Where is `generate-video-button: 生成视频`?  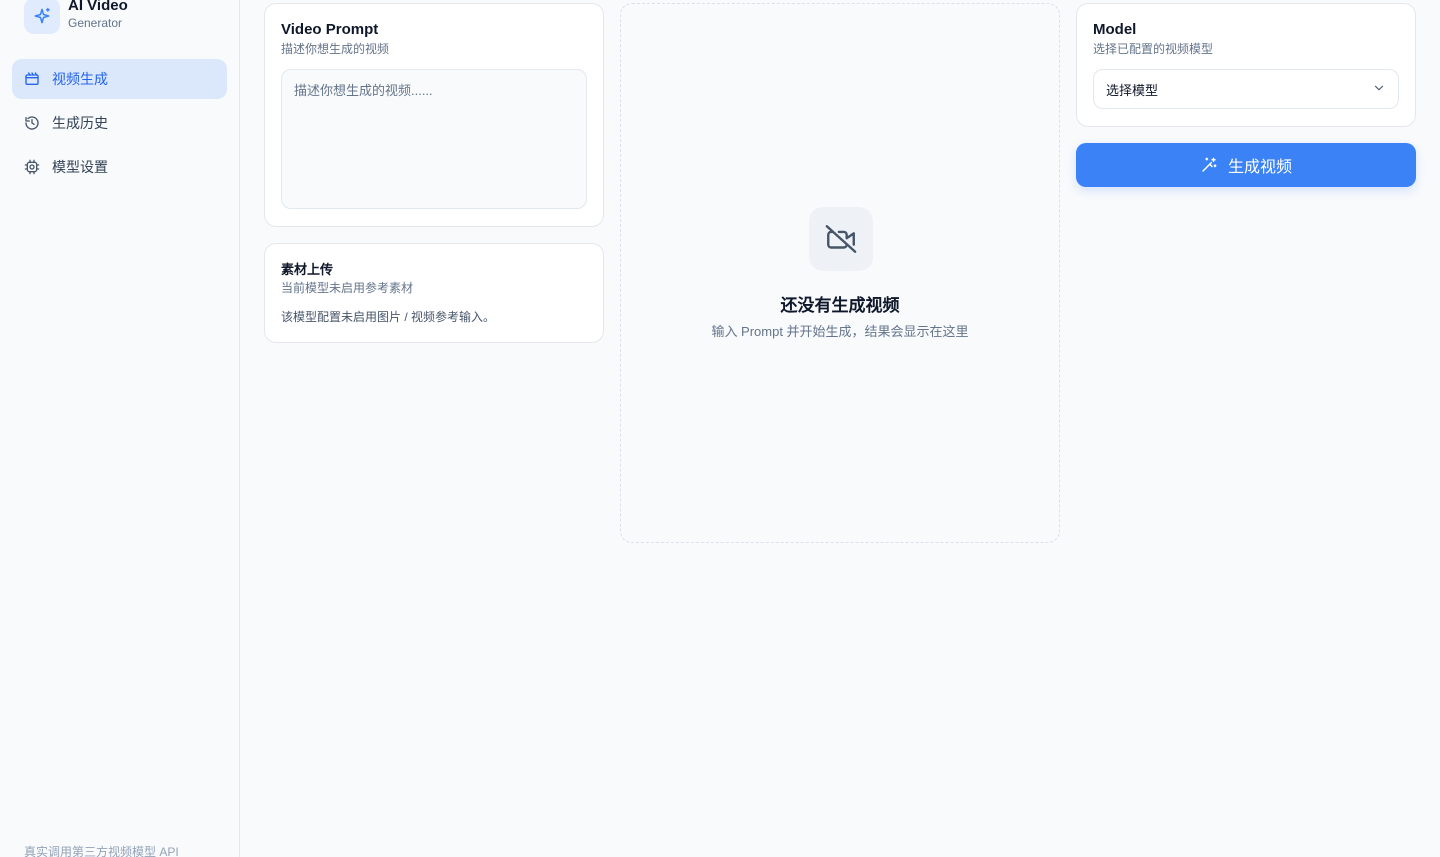 generate-video-button: 生成视频 is located at coordinates (1246, 165).